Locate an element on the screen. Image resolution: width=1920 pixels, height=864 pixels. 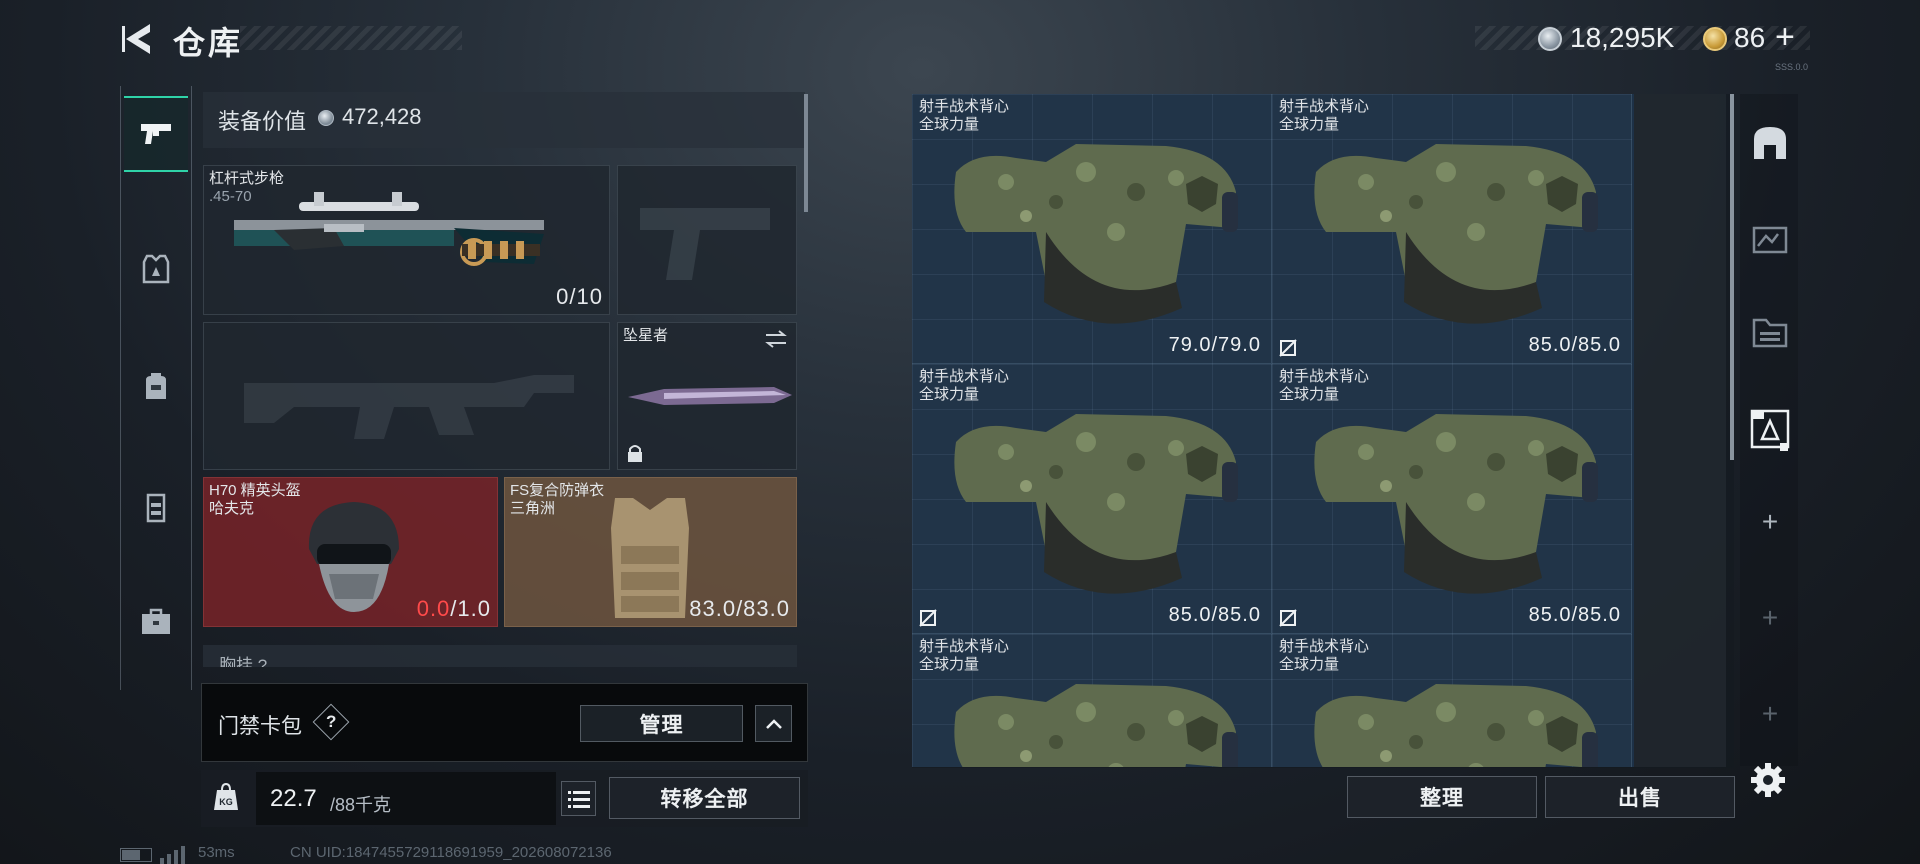
stash-tab-all is located at coordinates (1770, 143).